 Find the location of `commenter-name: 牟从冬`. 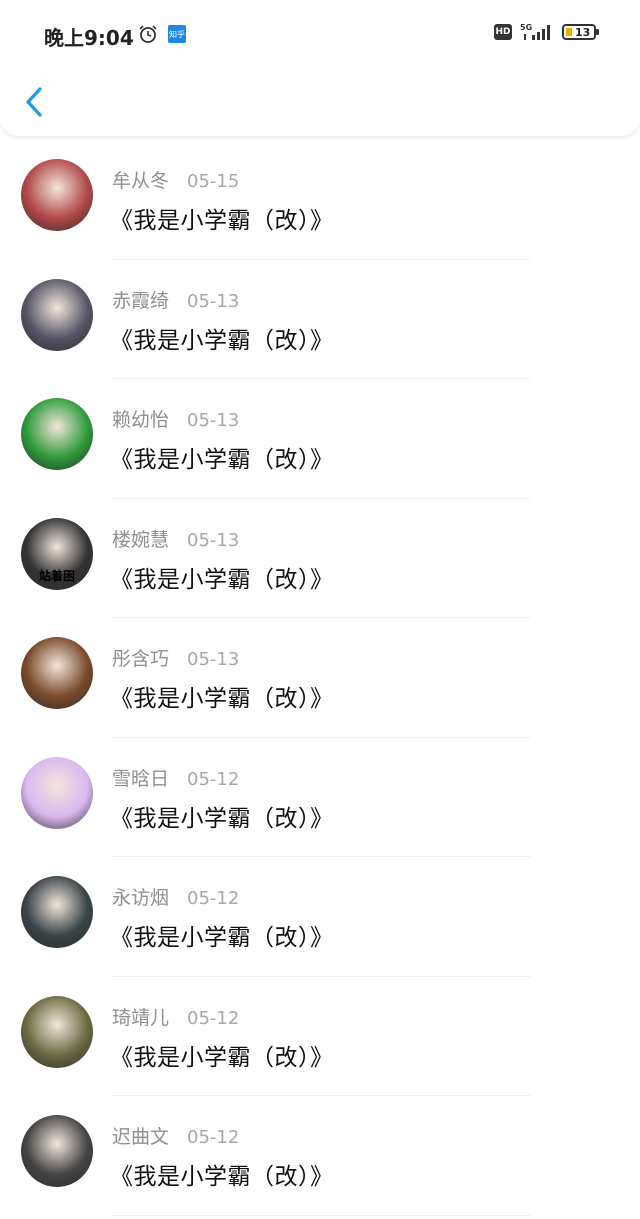

commenter-name: 牟从冬 is located at coordinates (140, 179).